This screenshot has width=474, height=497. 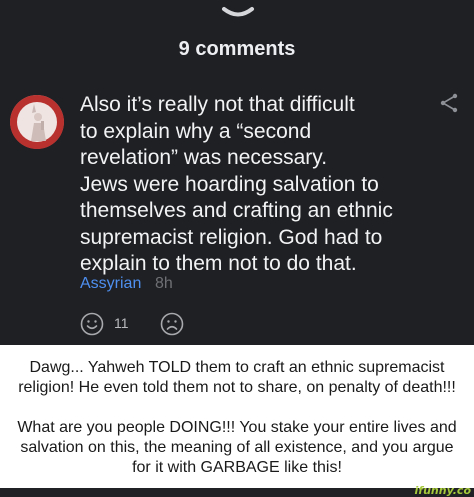 I want to click on comment-line: themselves and crafting an ethnic, so click(x=236, y=210).